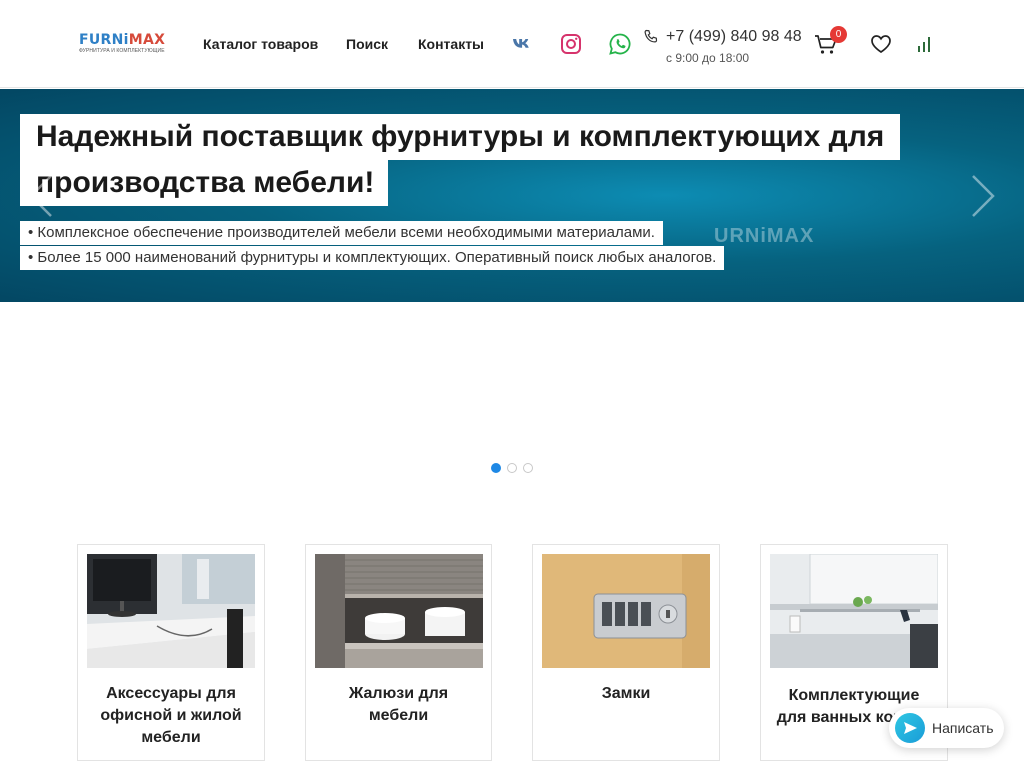 Image resolution: width=1024 pixels, height=768 pixels. I want to click on nav-search: Поиск, so click(367, 44).